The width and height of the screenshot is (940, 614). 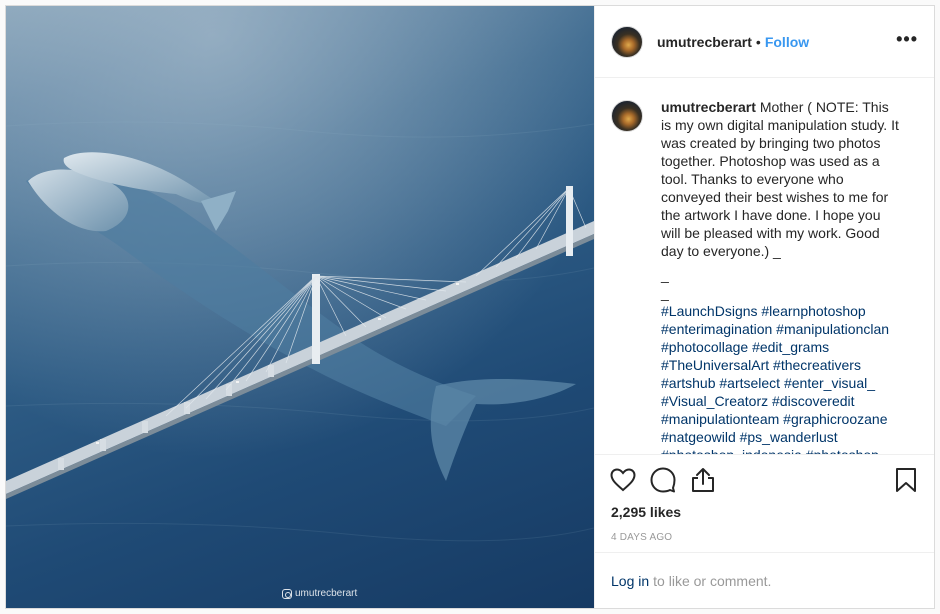 I want to click on login-prompt-text: to like or comment., so click(x=712, y=580).